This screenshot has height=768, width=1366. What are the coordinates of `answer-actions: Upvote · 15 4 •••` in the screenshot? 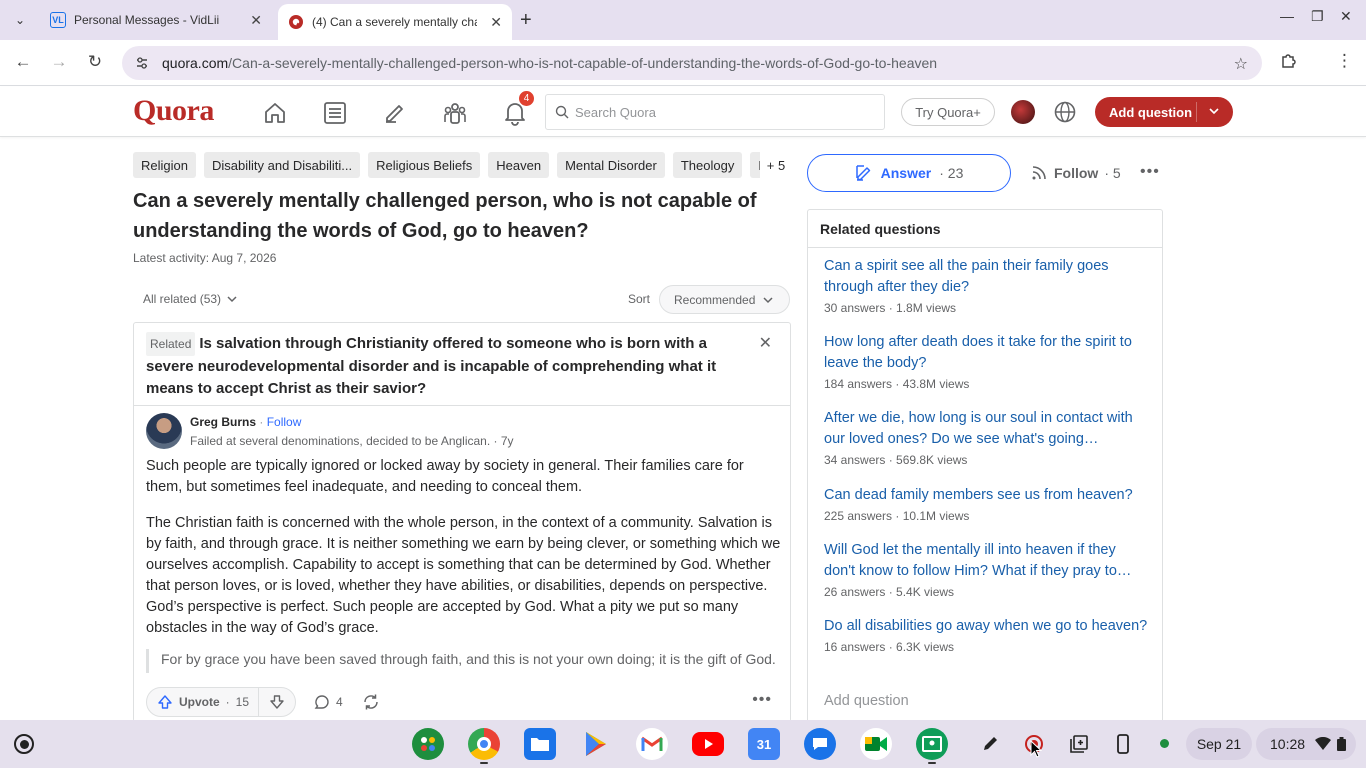 It's located at (462, 702).